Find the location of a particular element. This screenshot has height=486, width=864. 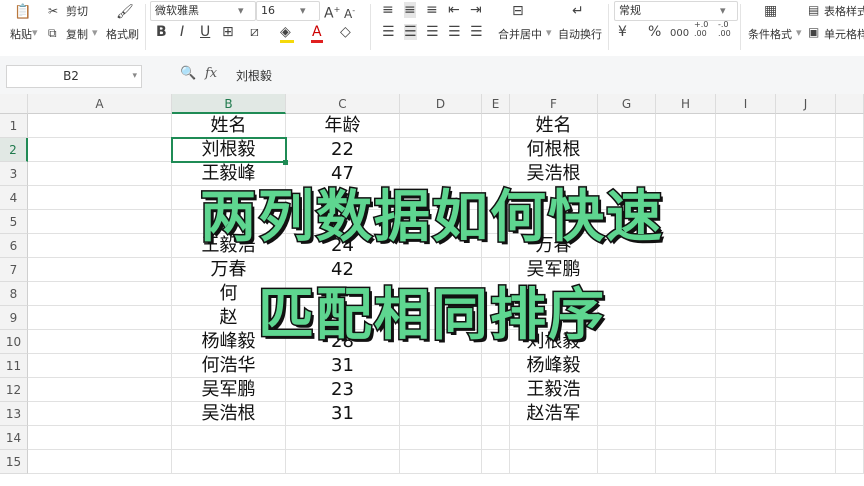

cell-j12 is located at coordinates (806, 390).